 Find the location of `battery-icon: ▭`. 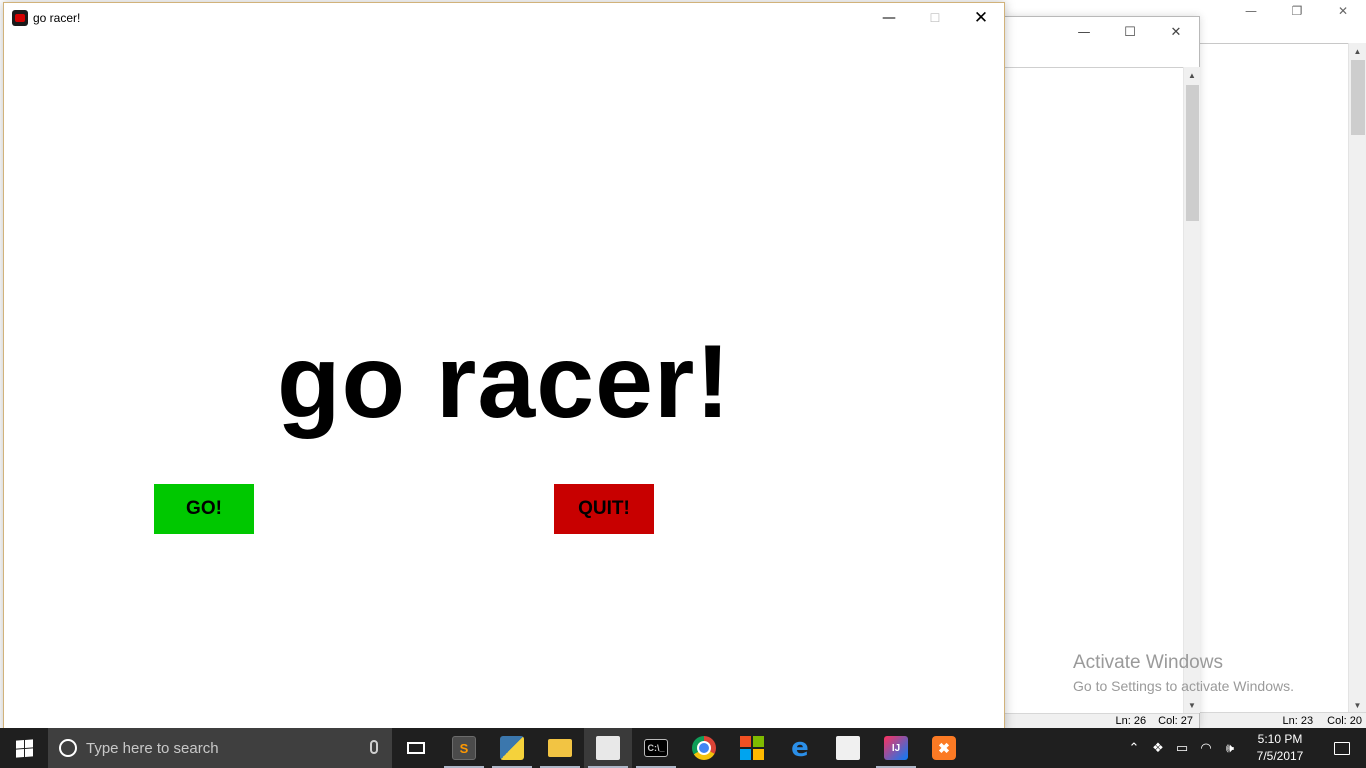

battery-icon: ▭ is located at coordinates (1182, 748).